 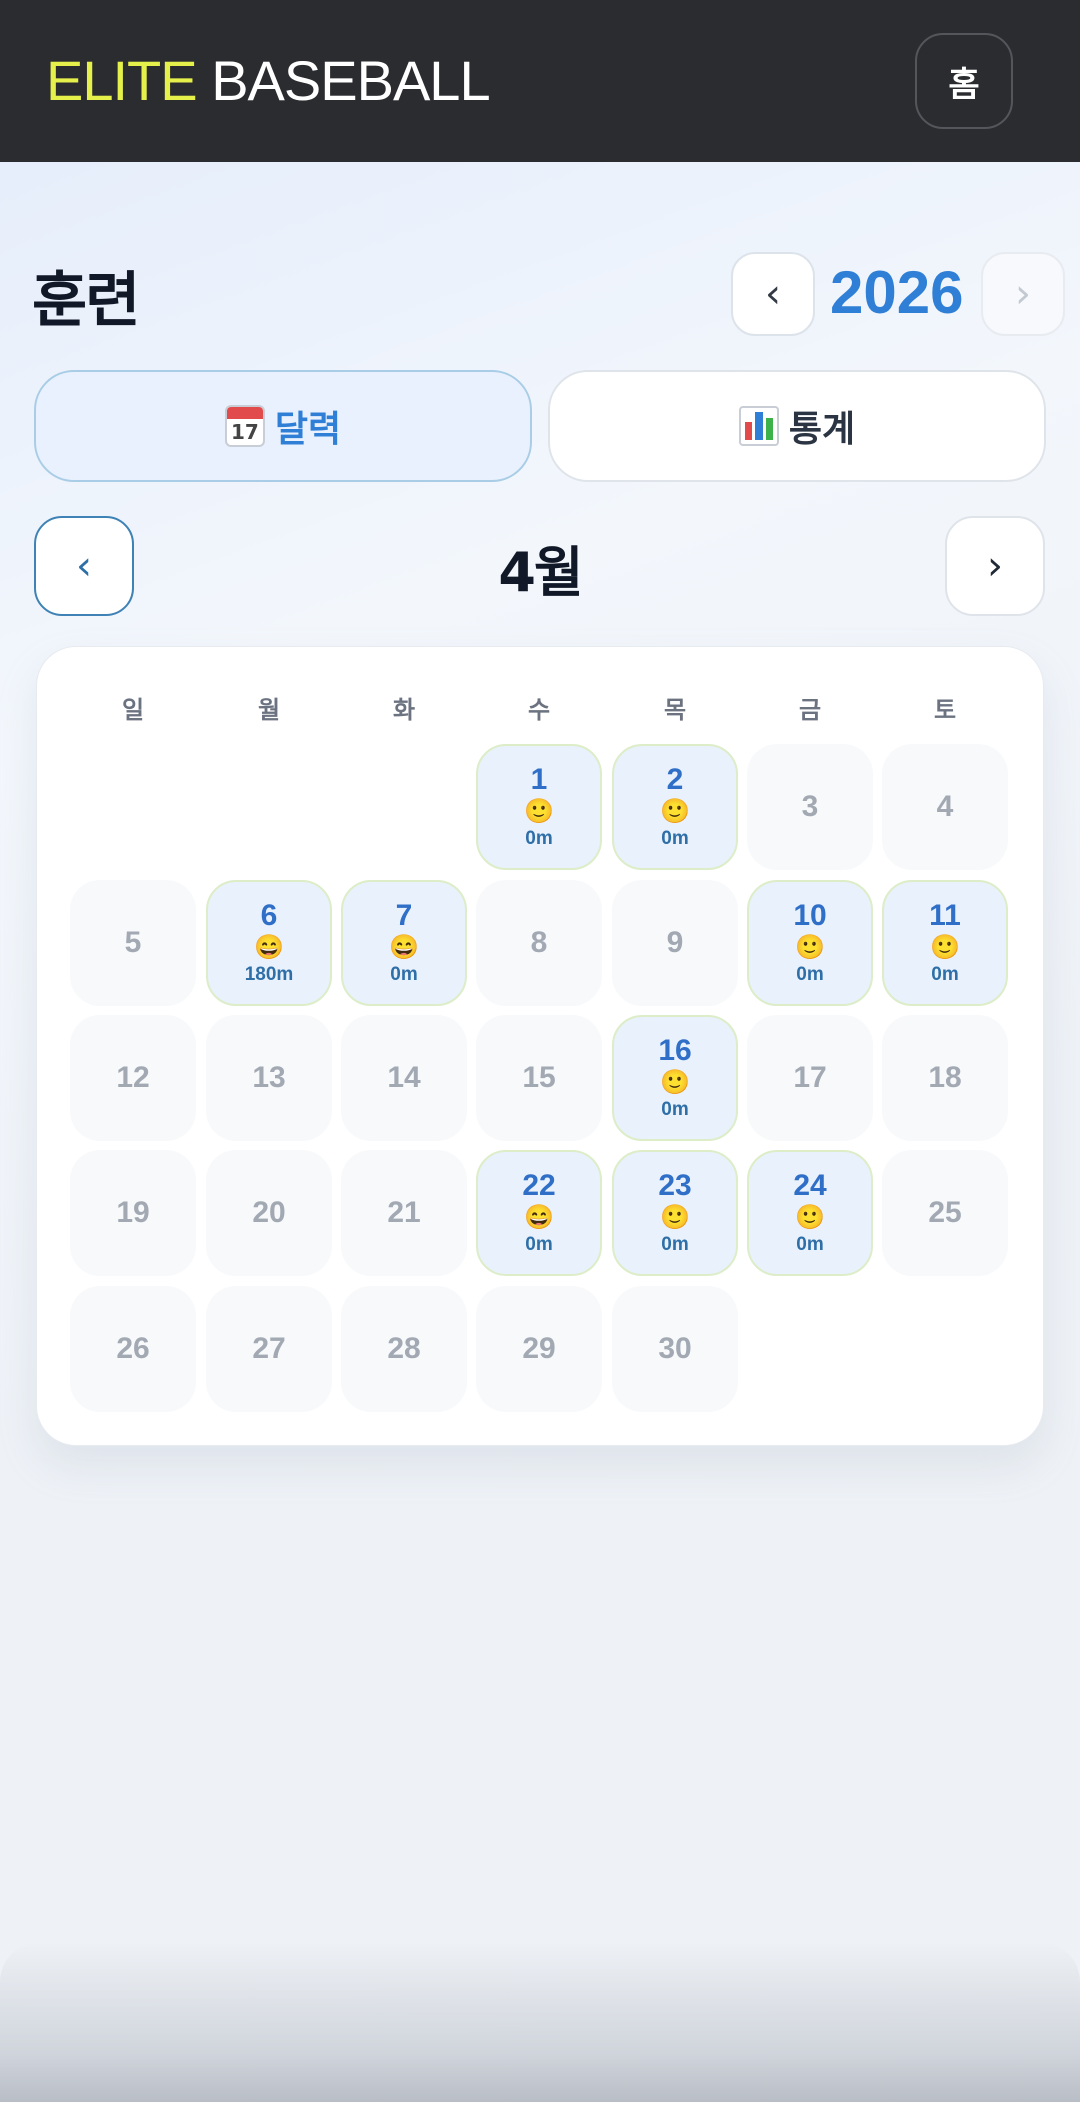 What do you see at coordinates (540, 572) in the screenshot?
I see `month-label: 4월` at bounding box center [540, 572].